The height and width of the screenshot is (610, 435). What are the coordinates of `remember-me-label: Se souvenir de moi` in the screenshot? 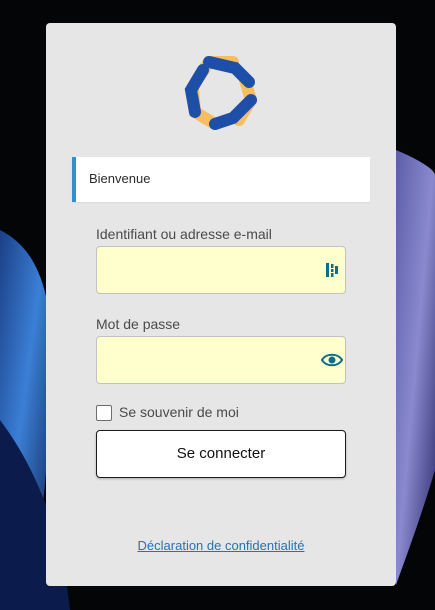 It's located at (179, 412).